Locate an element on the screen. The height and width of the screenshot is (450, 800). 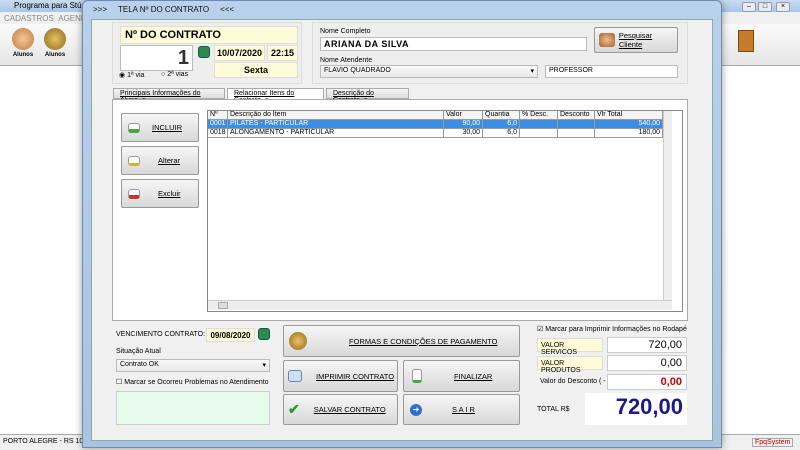
button-label: Alterar is located at coordinates (169, 160).